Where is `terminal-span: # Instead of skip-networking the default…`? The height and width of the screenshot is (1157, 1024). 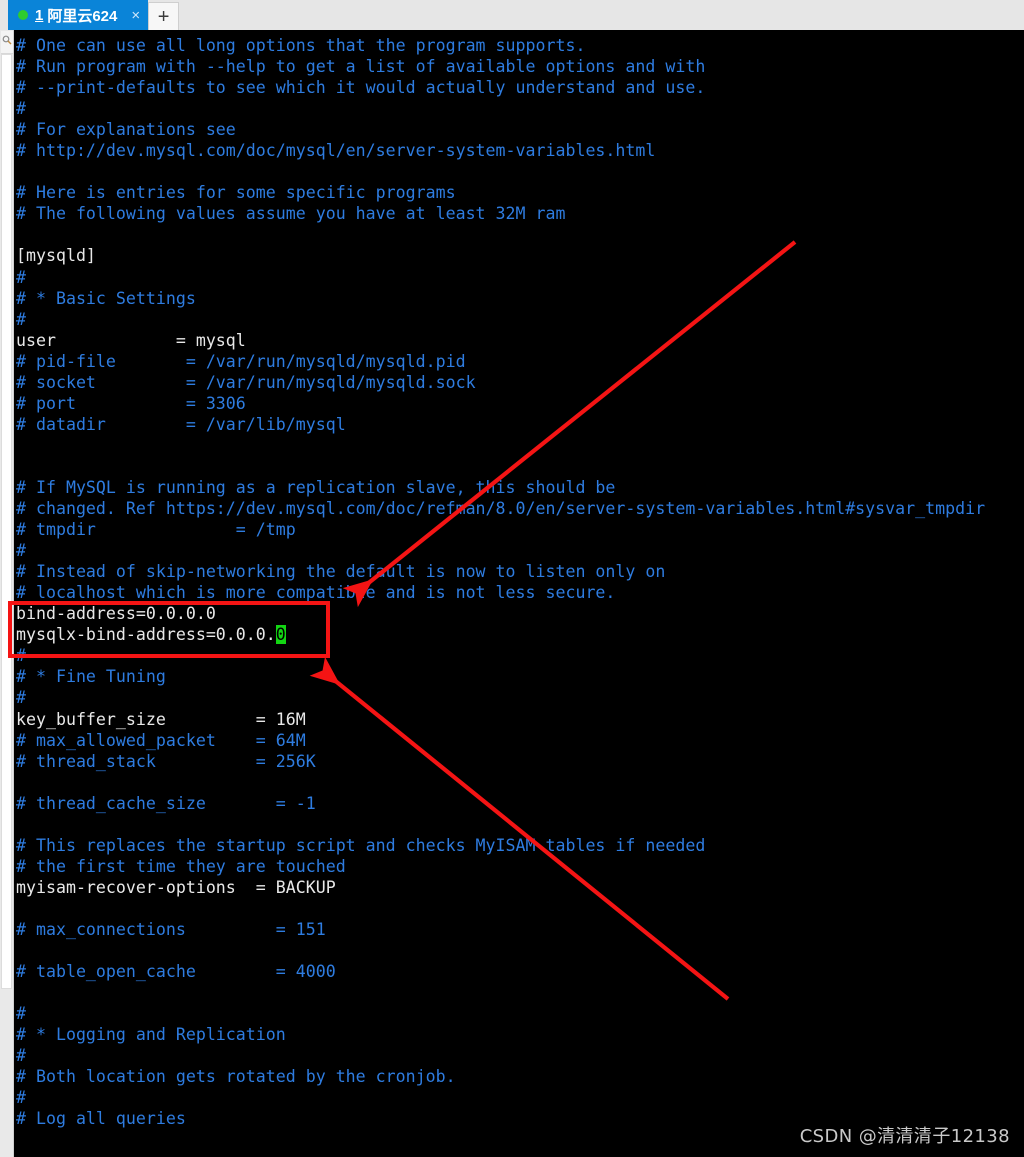 terminal-span: # Instead of skip-networking the default… is located at coordinates (341, 572).